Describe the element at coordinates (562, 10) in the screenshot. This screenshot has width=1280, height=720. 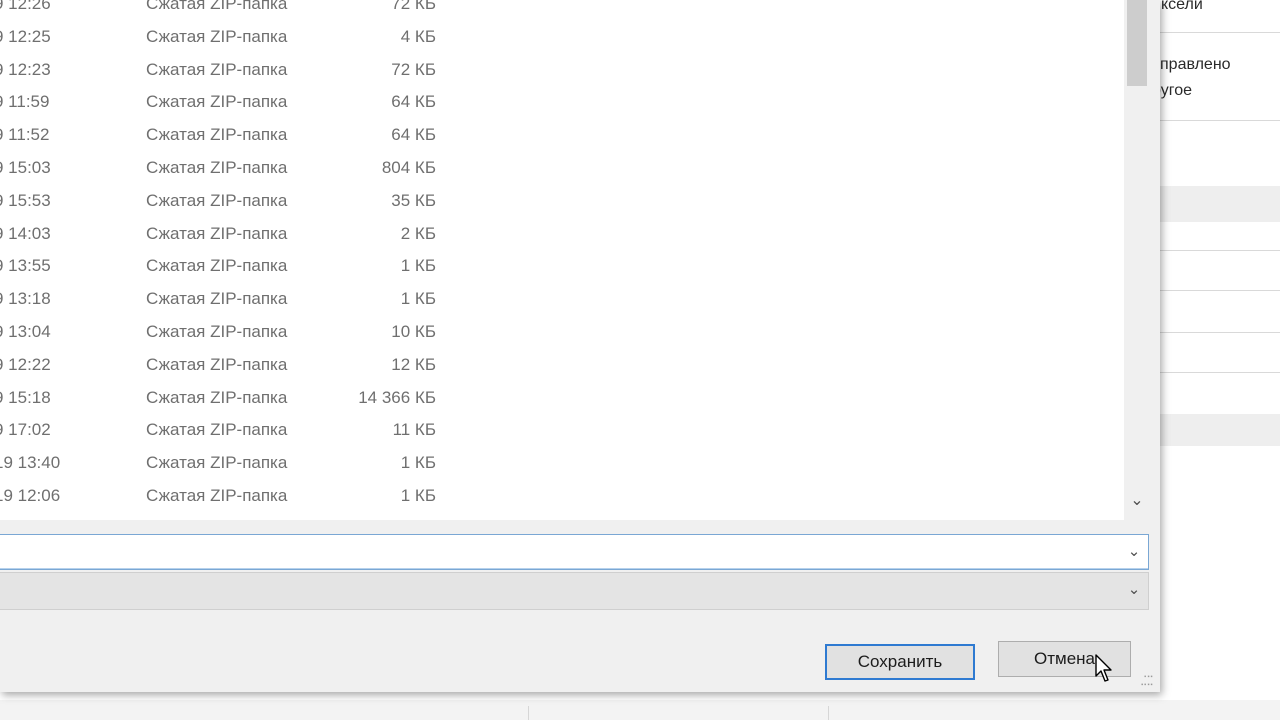
I see `file-row: 9 12:26 Сжатая ZIP-папка 72 КБ` at that location.